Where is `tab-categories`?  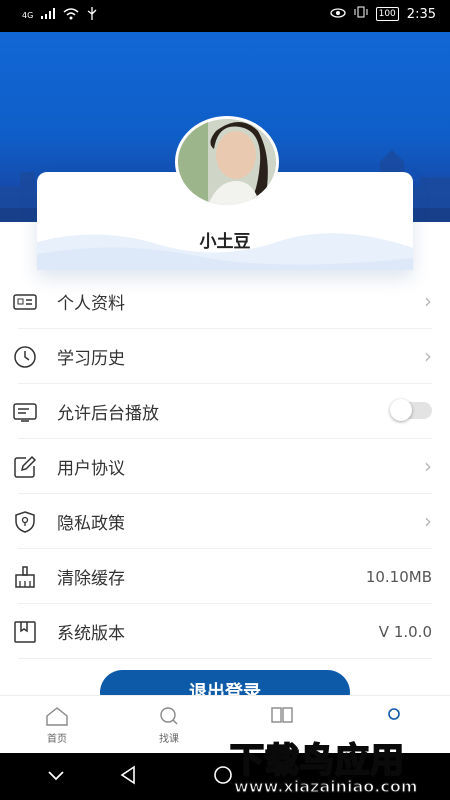 tab-categories is located at coordinates (282, 718).